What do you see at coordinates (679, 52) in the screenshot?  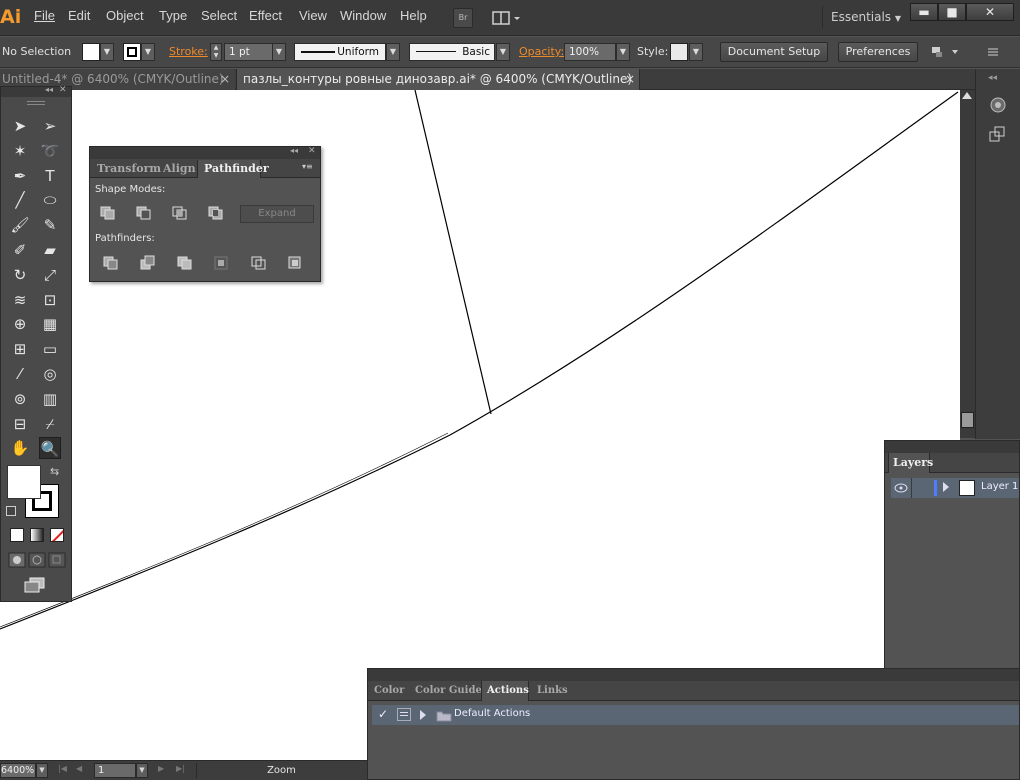 I see `style-swatch` at bounding box center [679, 52].